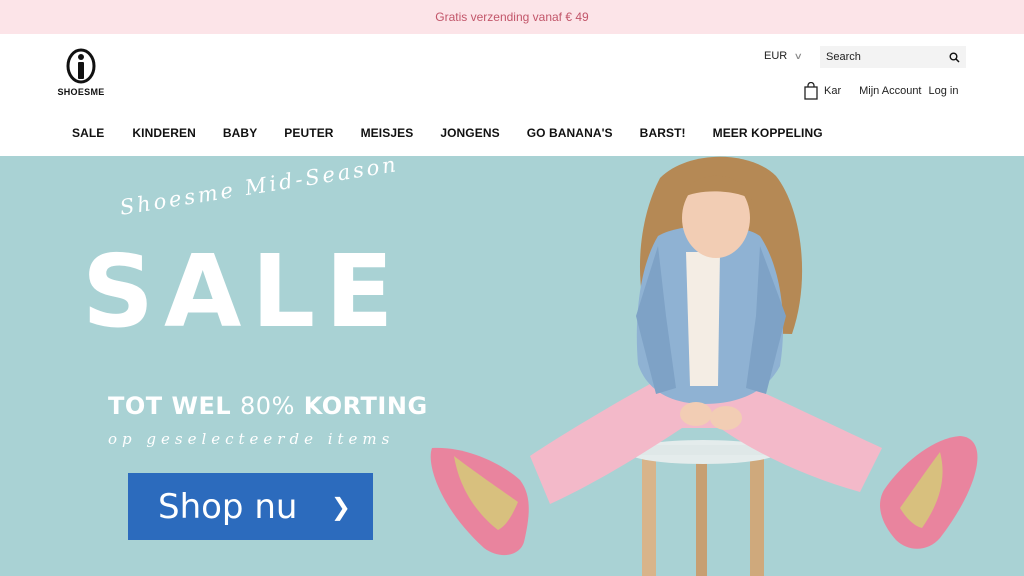  I want to click on search-box, so click(893, 57).